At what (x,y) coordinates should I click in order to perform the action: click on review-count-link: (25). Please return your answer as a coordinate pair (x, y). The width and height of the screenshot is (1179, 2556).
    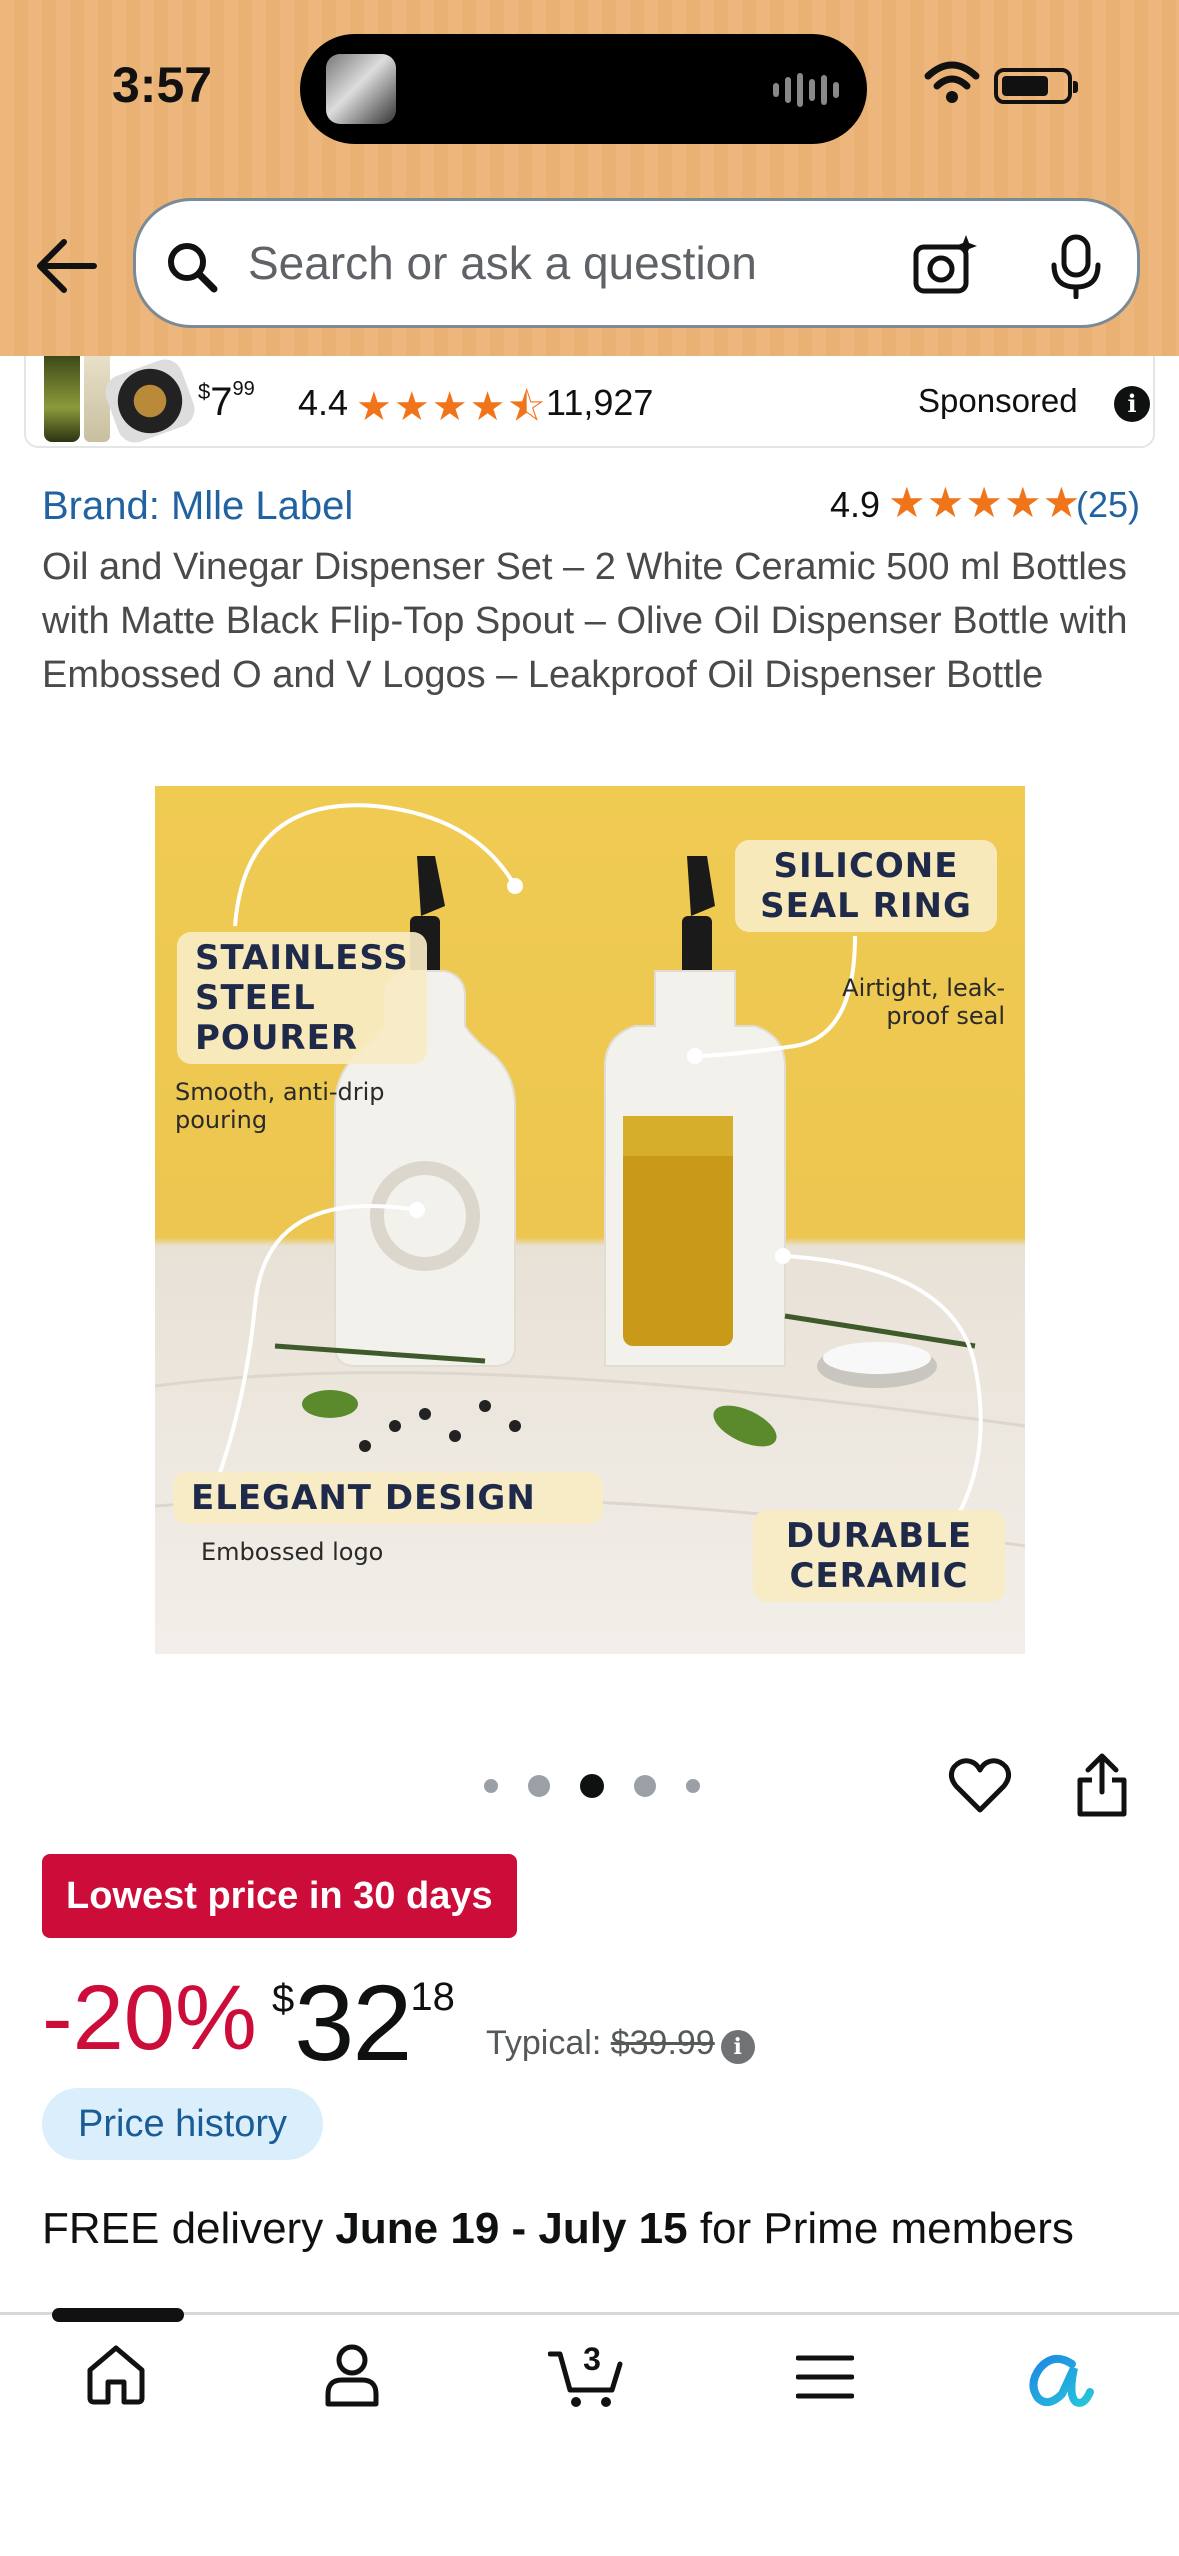
    Looking at the image, I should click on (1108, 505).